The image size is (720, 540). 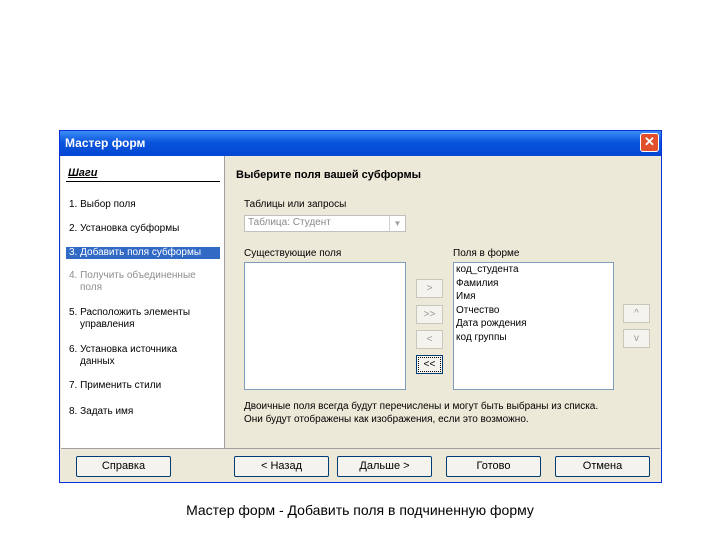 I want to click on window-title: Мастер форм, so click(x=105, y=143).